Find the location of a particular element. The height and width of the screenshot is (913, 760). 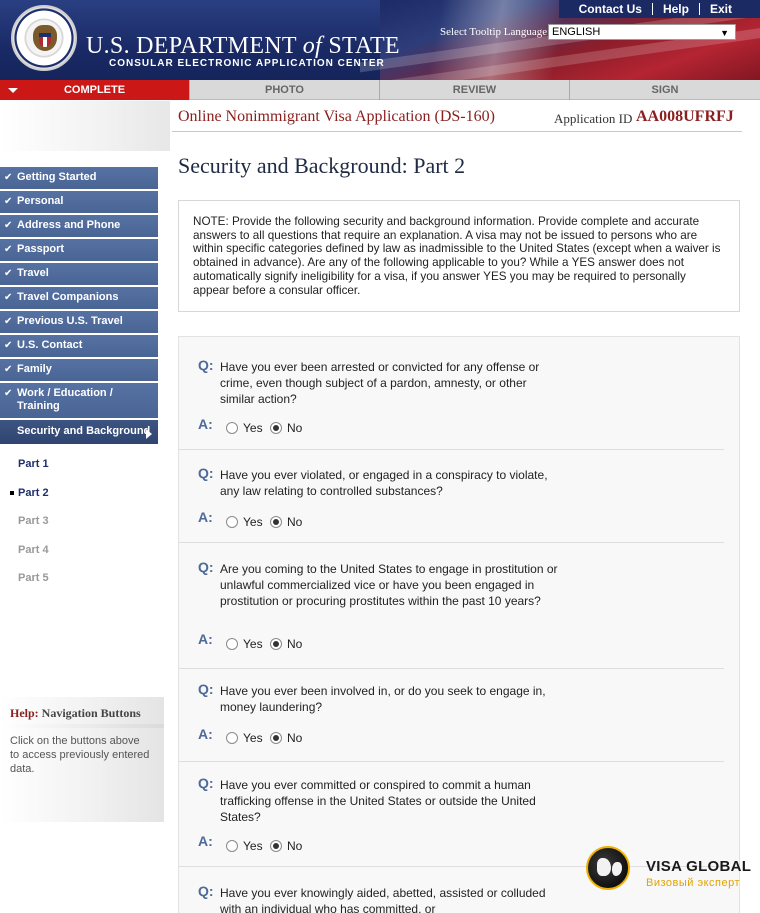

sidebar-subitem-part-3: Part 3 is located at coordinates (79, 521).